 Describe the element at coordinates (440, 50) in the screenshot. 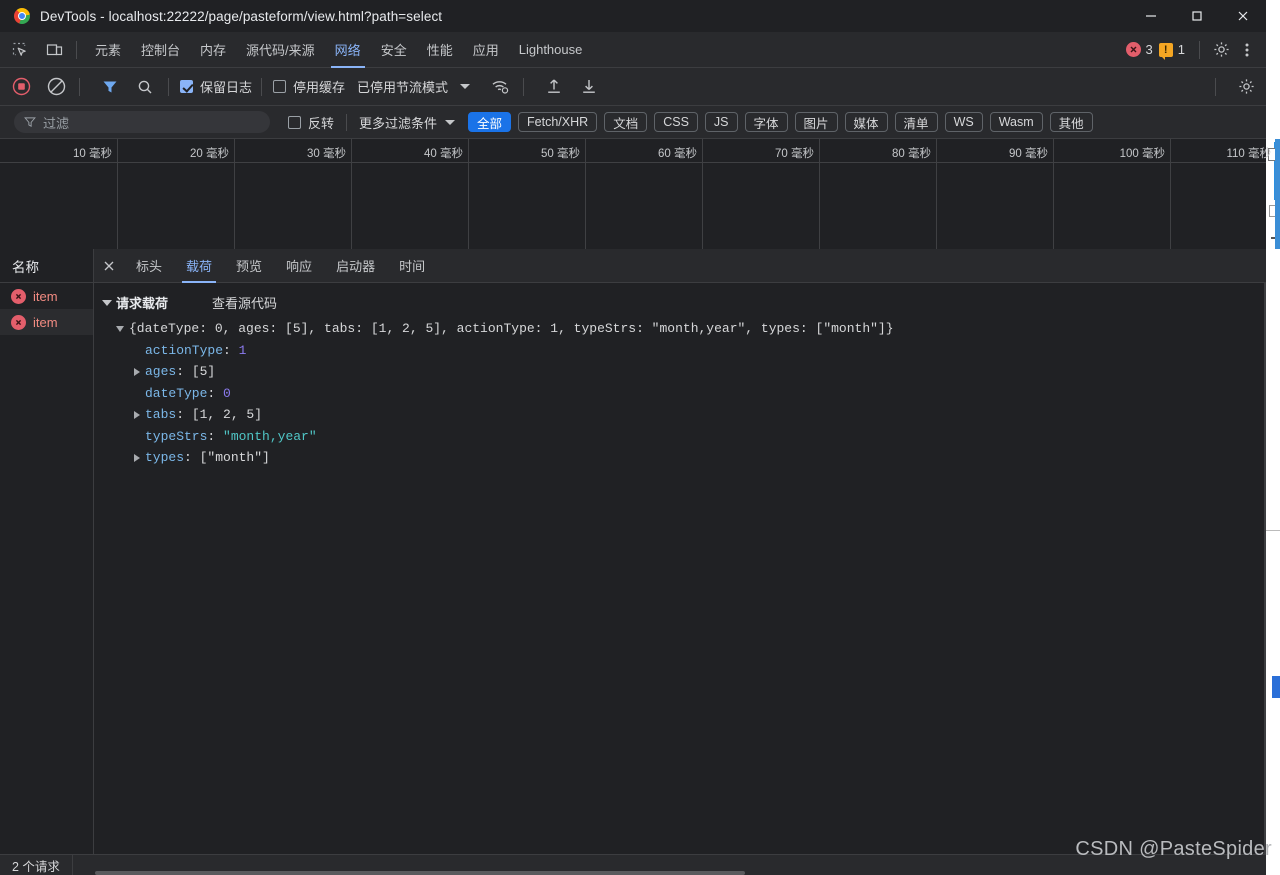

I see `tab-performance: 性能` at that location.